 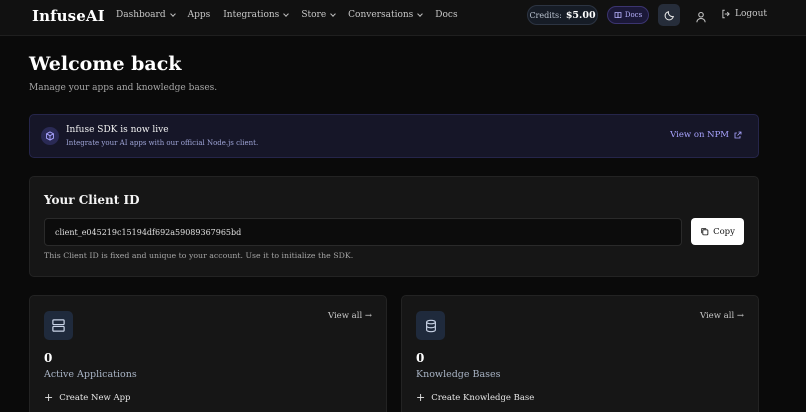 I want to click on copy-icon, so click(x=705, y=232).